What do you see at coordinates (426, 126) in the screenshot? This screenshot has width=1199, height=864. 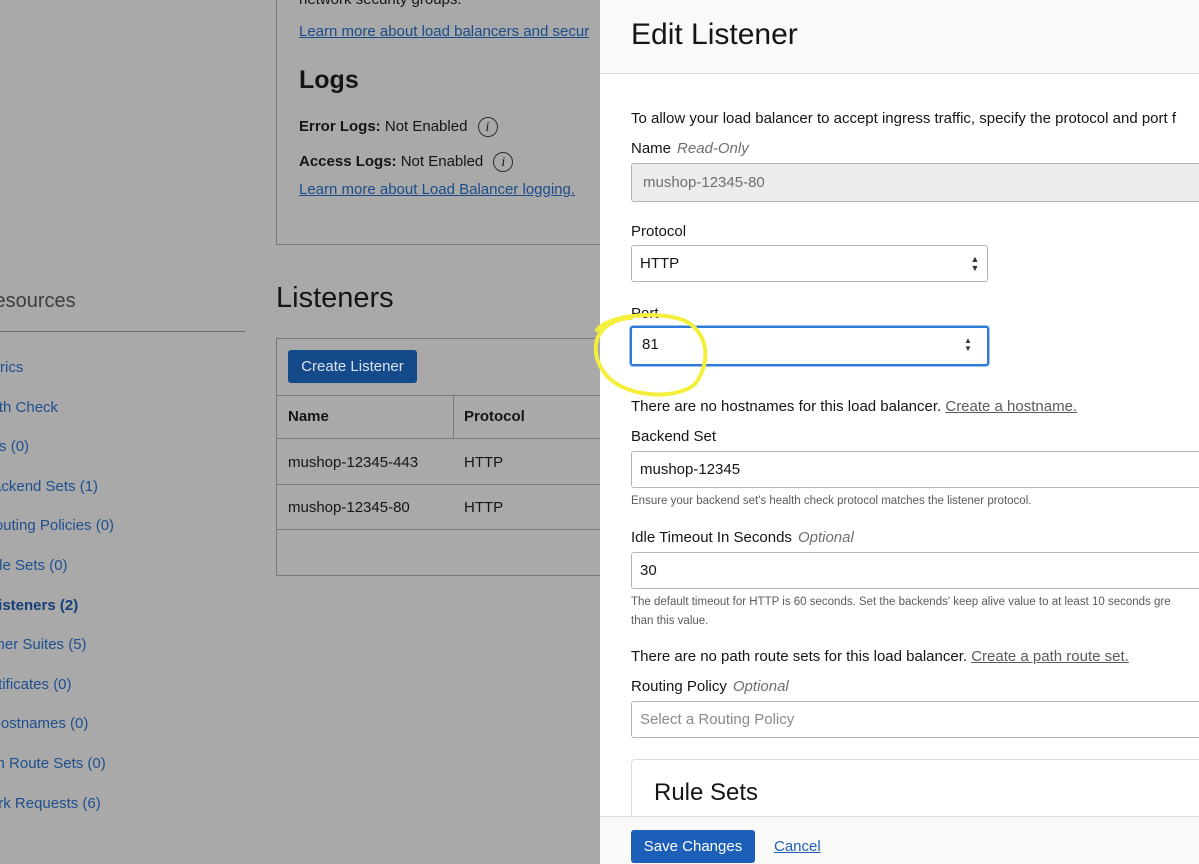 I see `error-logs-value: Not Enabled` at bounding box center [426, 126].